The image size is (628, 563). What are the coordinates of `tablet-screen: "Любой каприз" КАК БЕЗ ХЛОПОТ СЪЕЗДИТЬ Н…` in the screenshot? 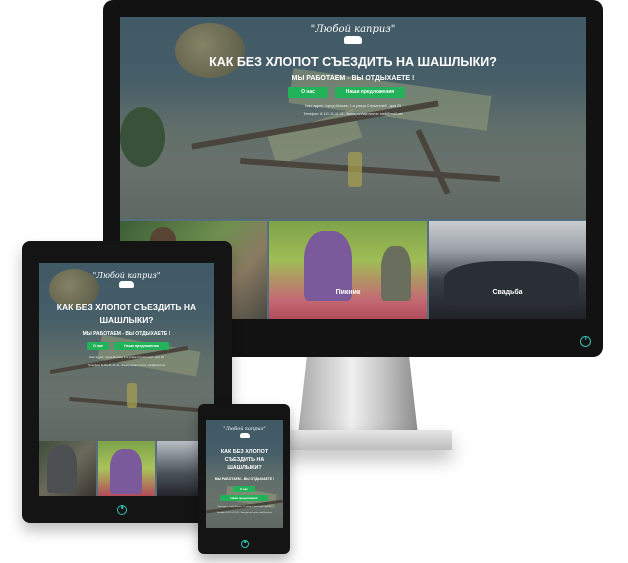 It's located at (126, 379).